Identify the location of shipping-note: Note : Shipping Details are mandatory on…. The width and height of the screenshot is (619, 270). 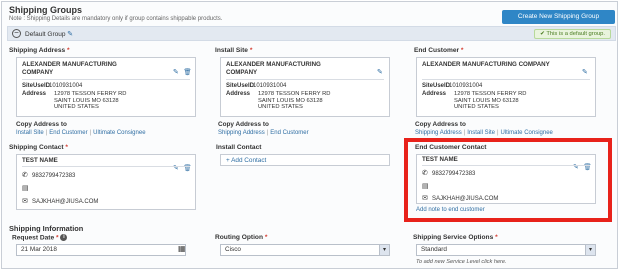
(116, 19).